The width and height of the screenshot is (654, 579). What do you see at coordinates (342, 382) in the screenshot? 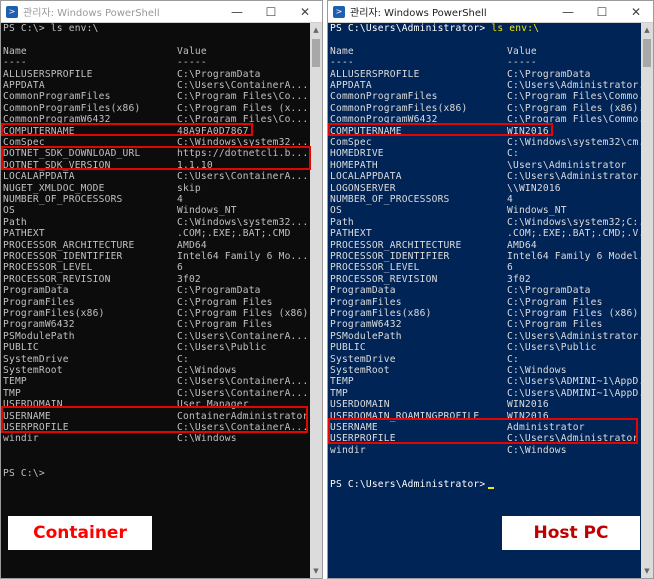
I see `env-var-name: TEMP` at bounding box center [342, 382].